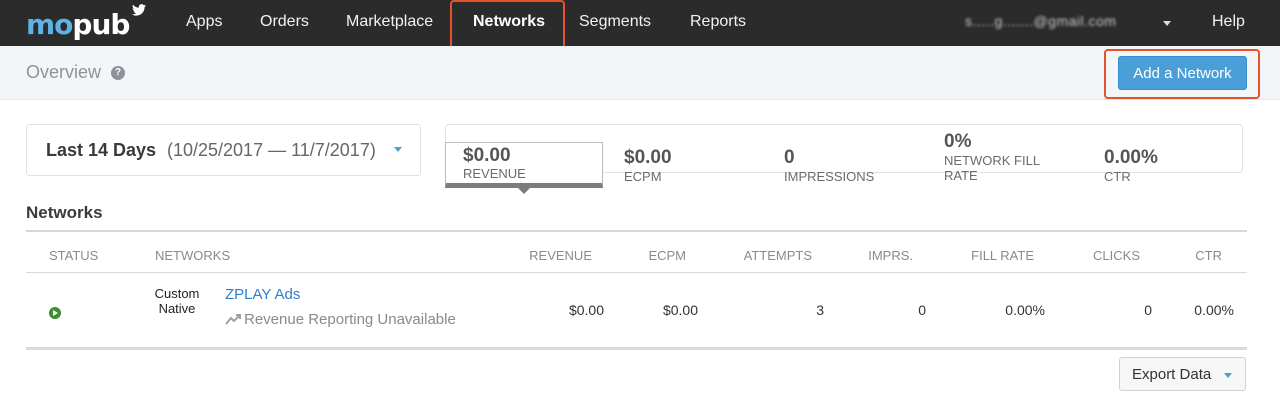  Describe the element at coordinates (643, 176) in the screenshot. I see `stat-label: ECPM` at that location.